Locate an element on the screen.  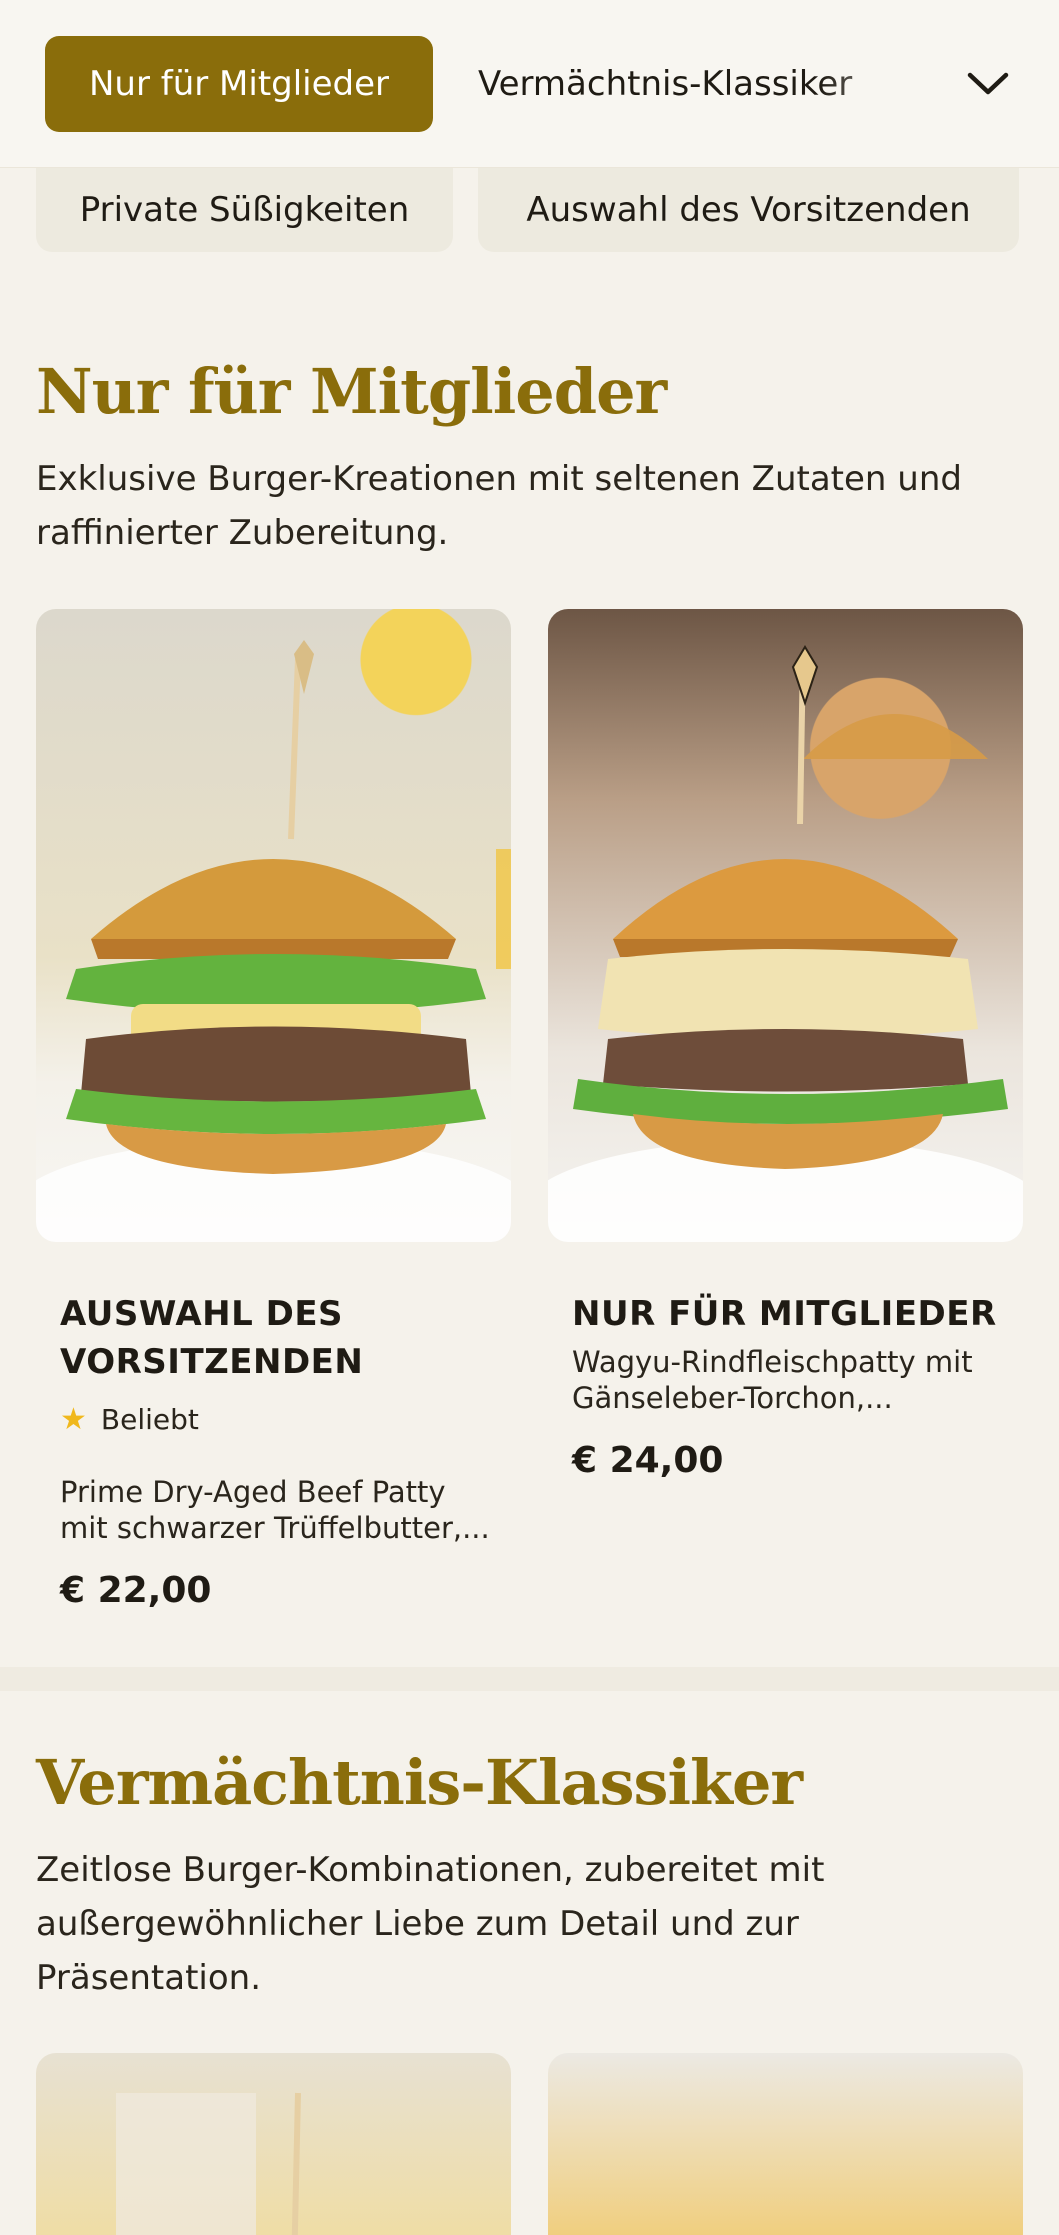
badge-label: Beliebt is located at coordinates (149, 1419).